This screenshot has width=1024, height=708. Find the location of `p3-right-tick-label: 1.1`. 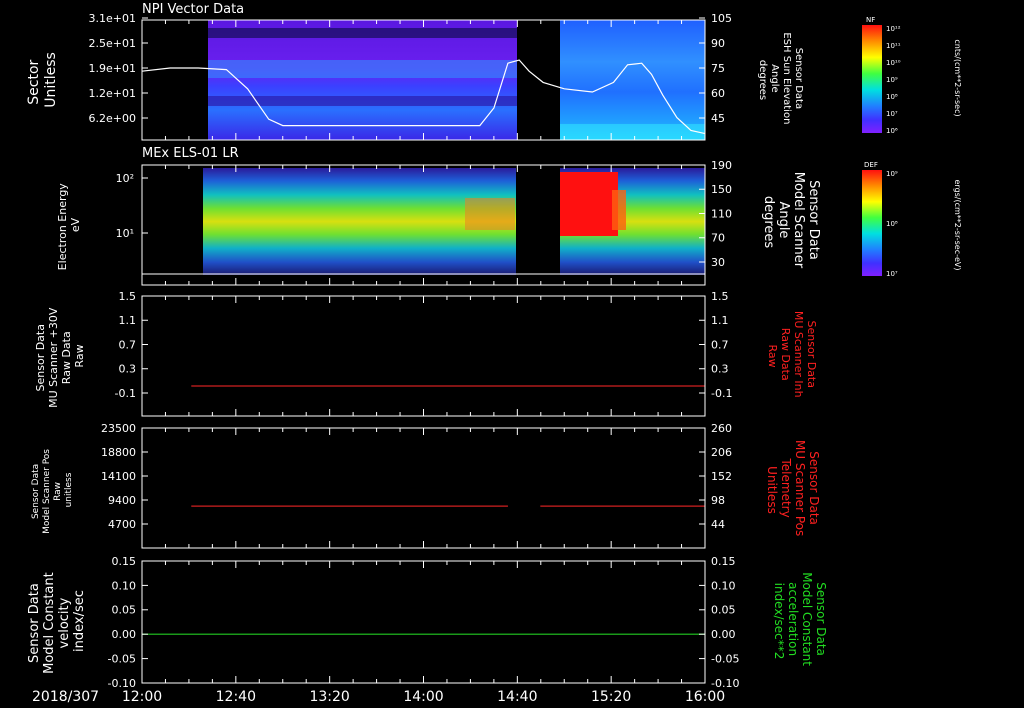

p3-right-tick-label: 1.1 is located at coordinates (720, 320).